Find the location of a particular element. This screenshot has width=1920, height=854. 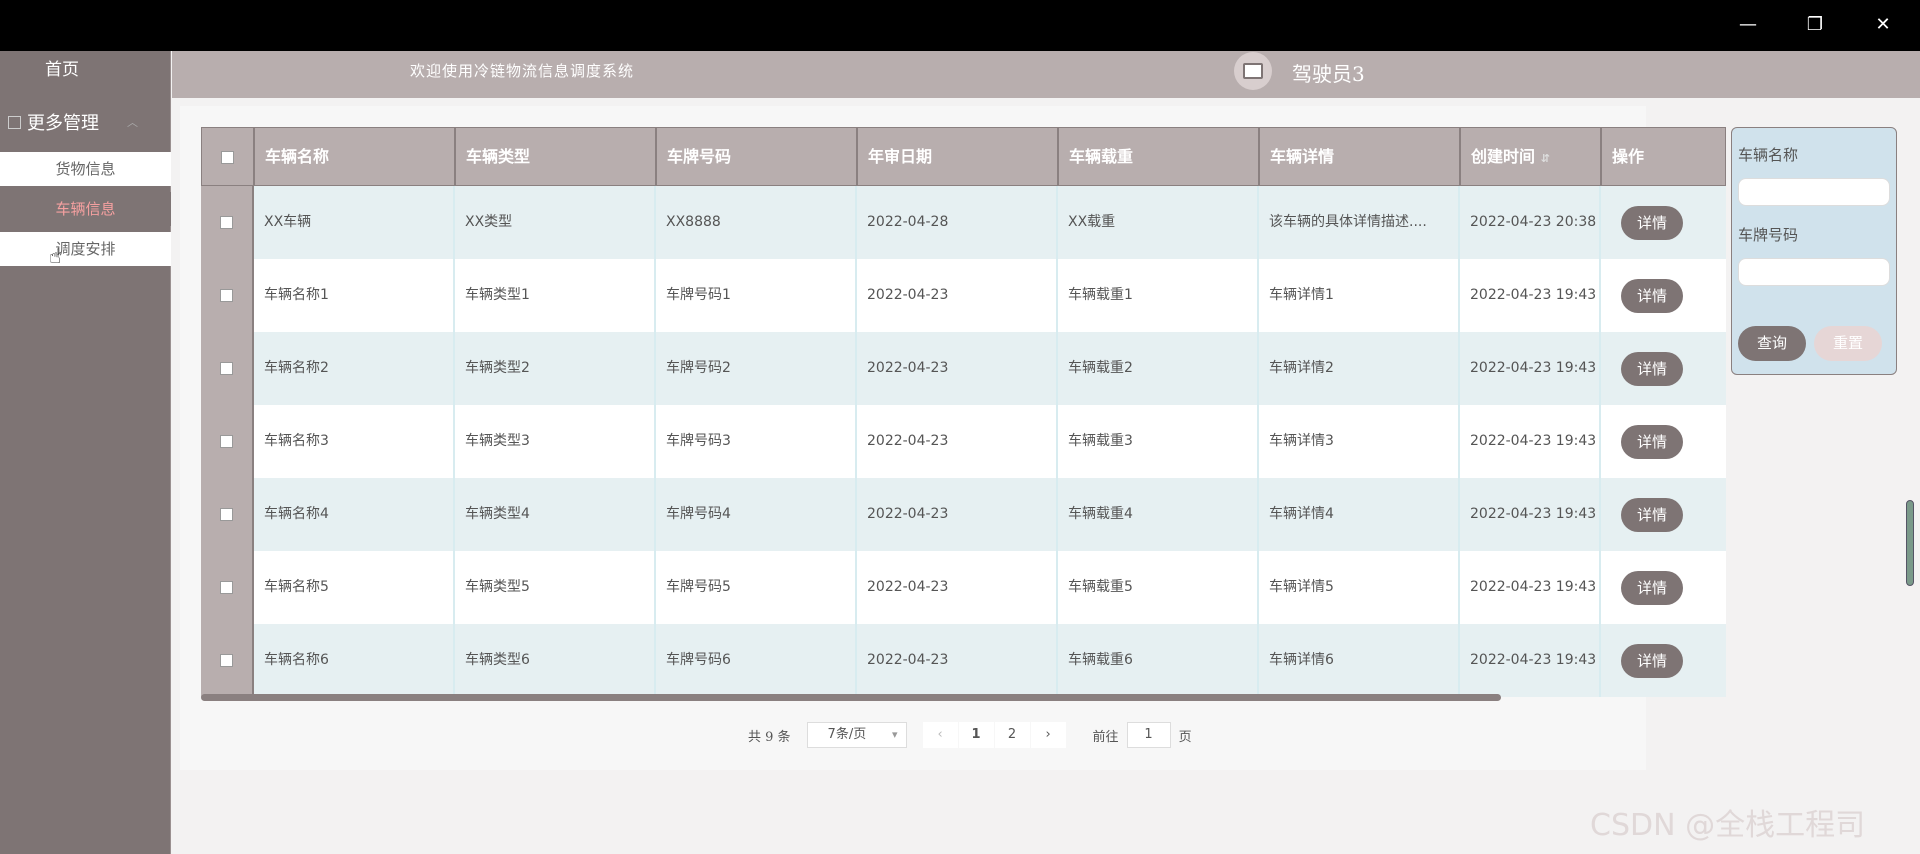

table-cell: 车辆详情6 is located at coordinates (1359, 660).